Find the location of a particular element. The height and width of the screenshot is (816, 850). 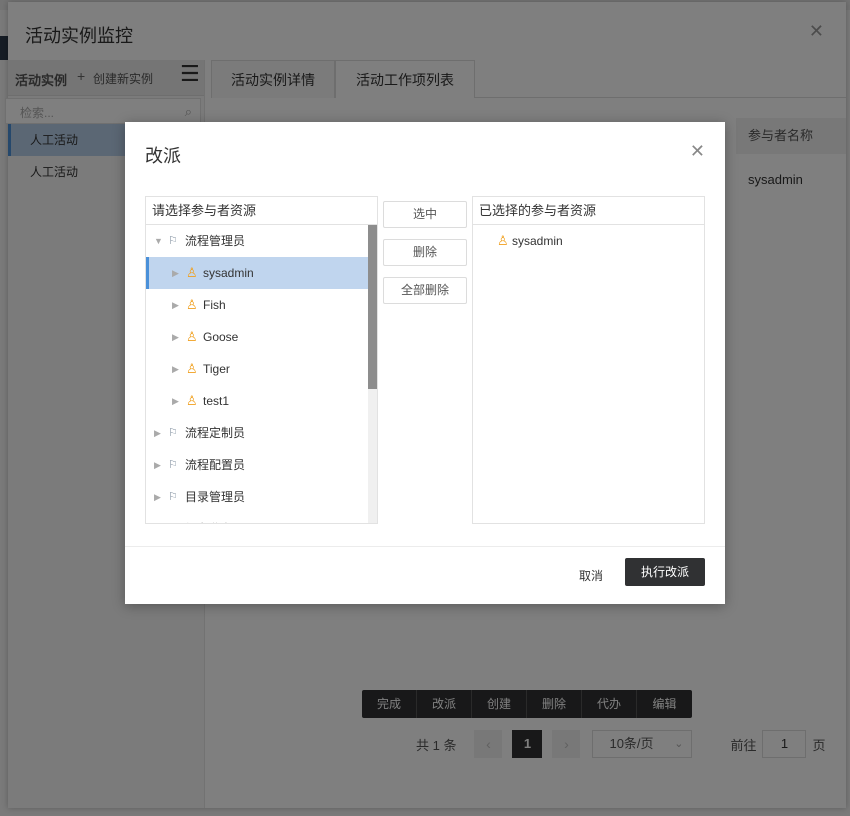

tree-user-node: ▶ ♙ test1 is located at coordinates (261, 401).